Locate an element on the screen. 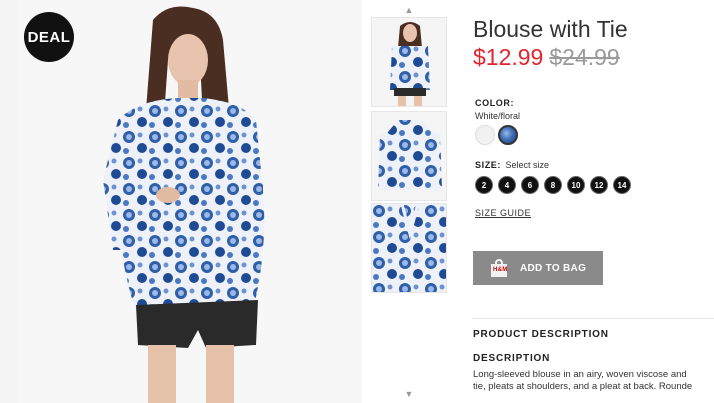  thumbnail-detail is located at coordinates (409, 248).